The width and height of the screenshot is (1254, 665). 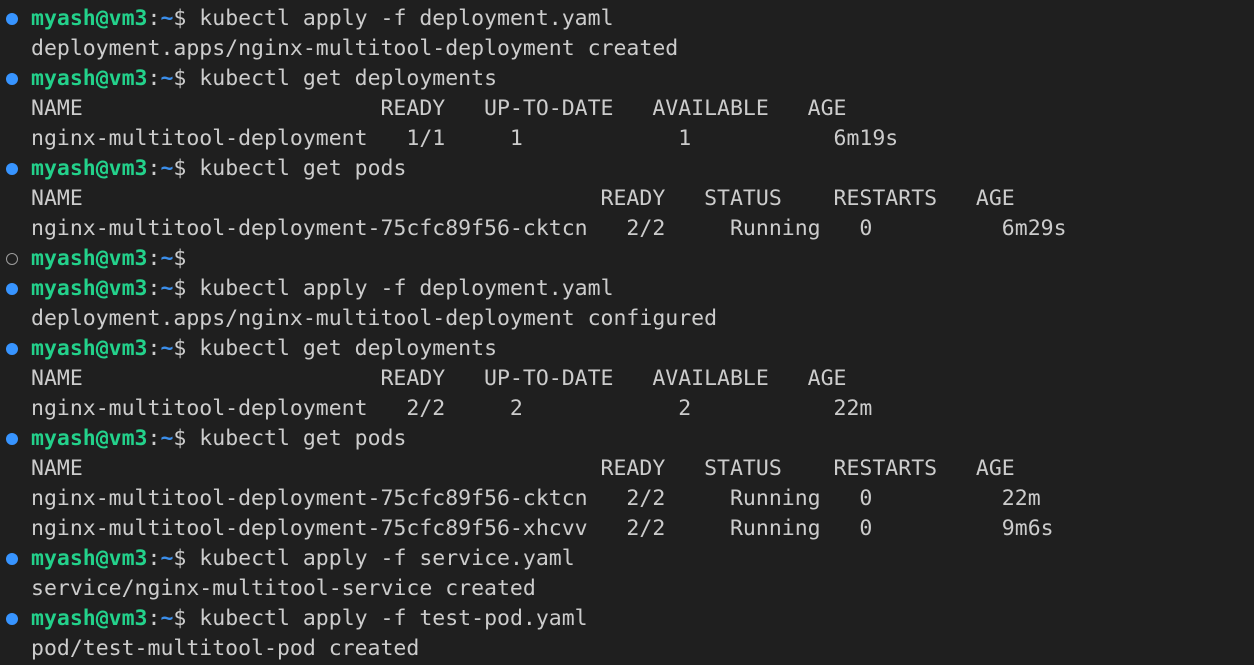 What do you see at coordinates (627, 589) in the screenshot?
I see `output-line: service/nginx-multitool-service created` at bounding box center [627, 589].